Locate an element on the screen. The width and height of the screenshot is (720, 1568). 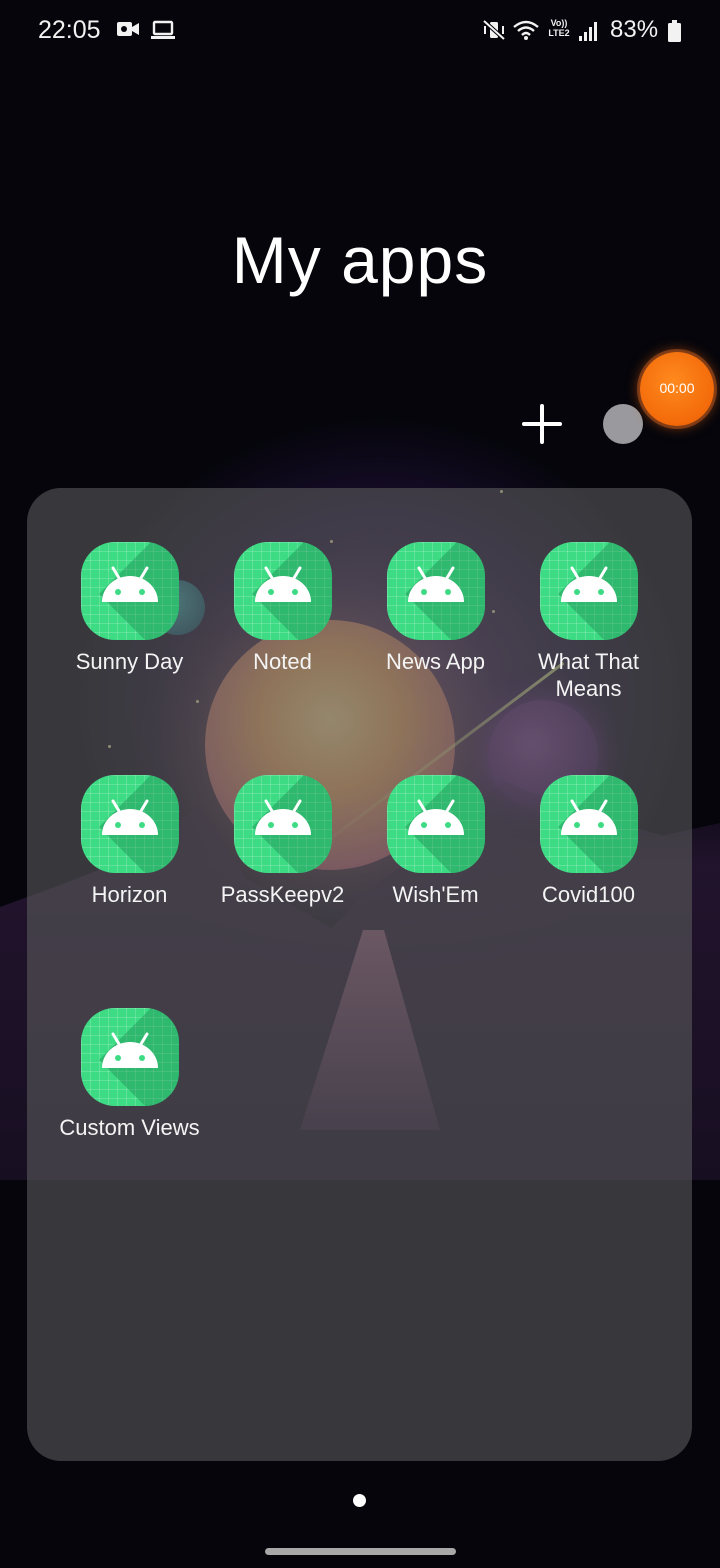
screen-recorder-bubble: 00:00 is located at coordinates (677, 389).